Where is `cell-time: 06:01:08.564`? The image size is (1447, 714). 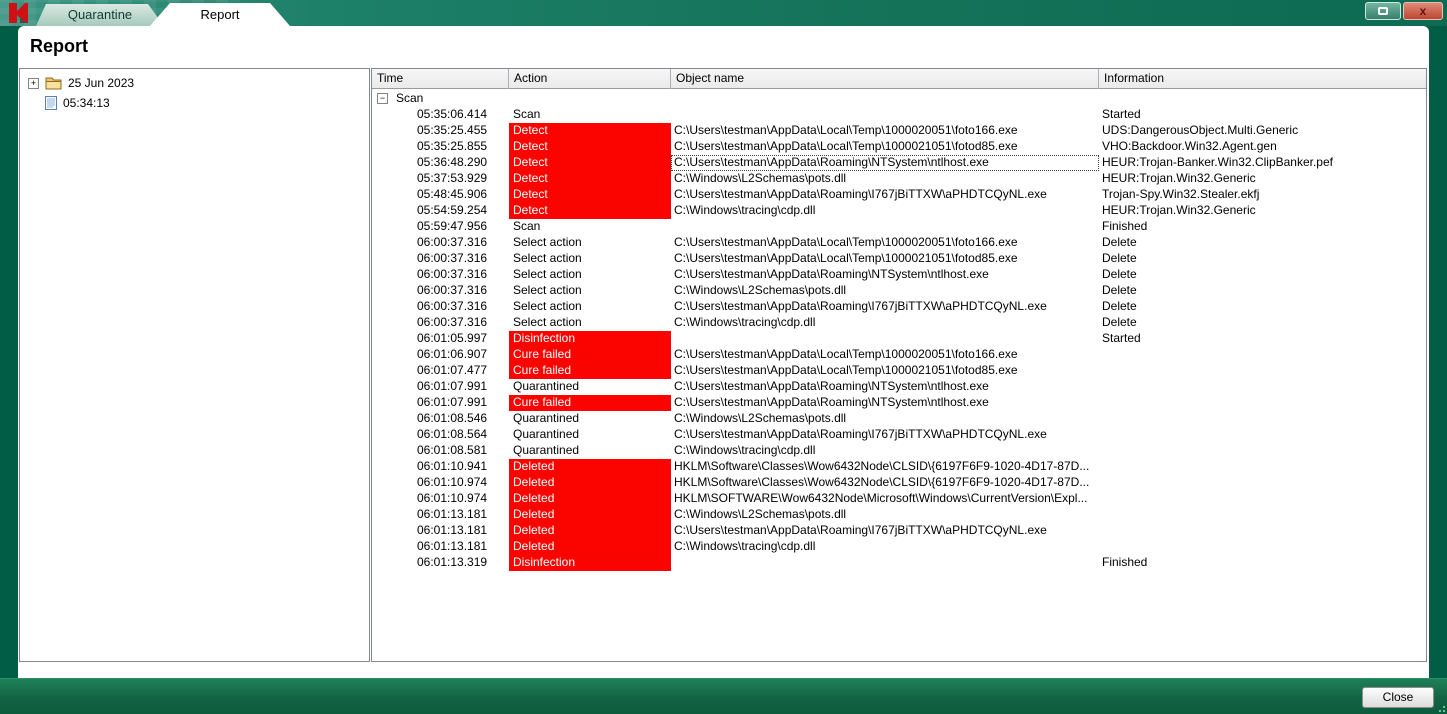 cell-time: 06:01:08.564 is located at coordinates (452, 434).